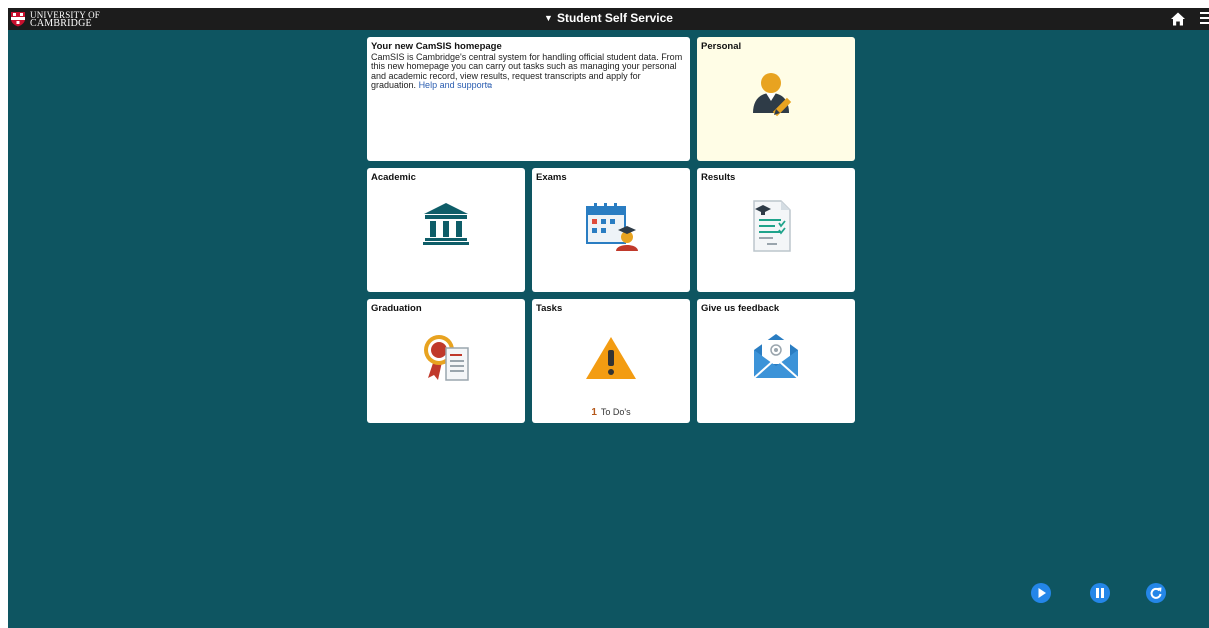 This screenshot has height=628, width=1209. Describe the element at coordinates (611, 358) in the screenshot. I see `warning-icon` at that location.